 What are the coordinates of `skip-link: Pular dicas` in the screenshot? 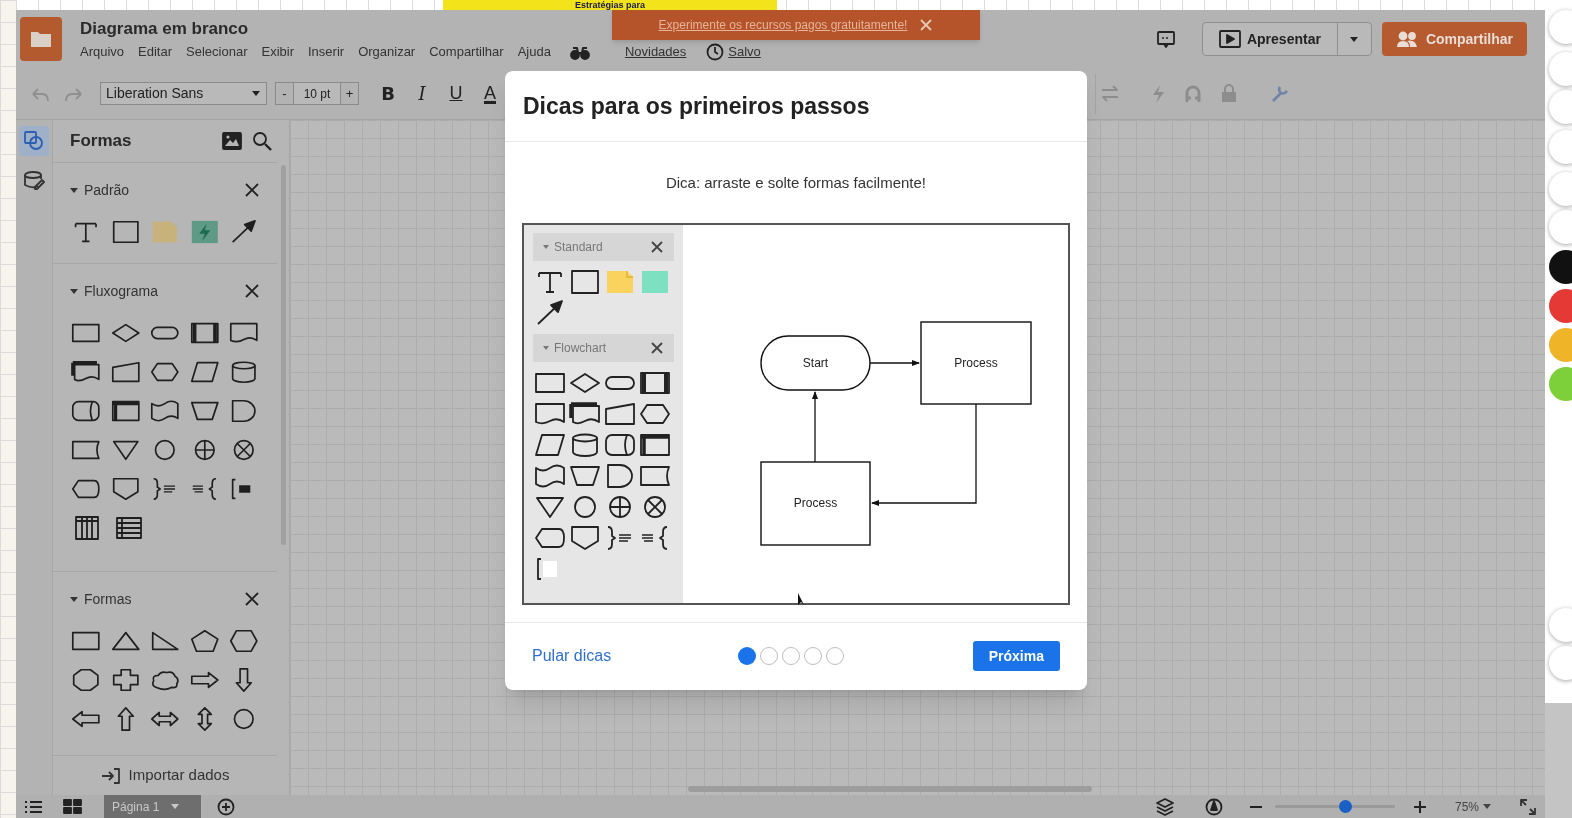 It's located at (632, 656).